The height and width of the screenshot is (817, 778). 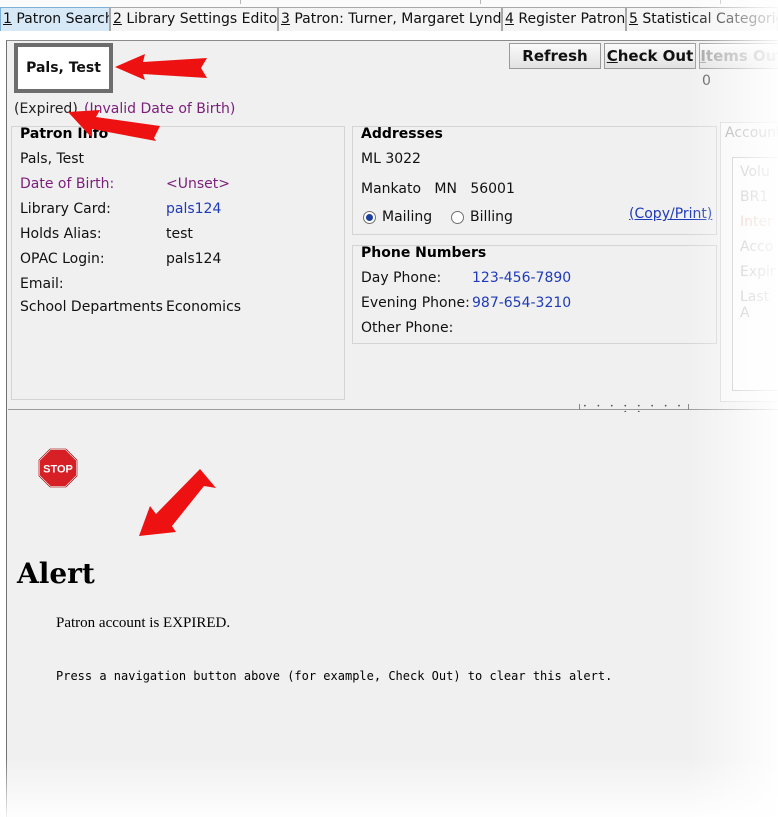 What do you see at coordinates (401, 278) in the screenshot?
I see `day-phone-label: Day Phone:` at bounding box center [401, 278].